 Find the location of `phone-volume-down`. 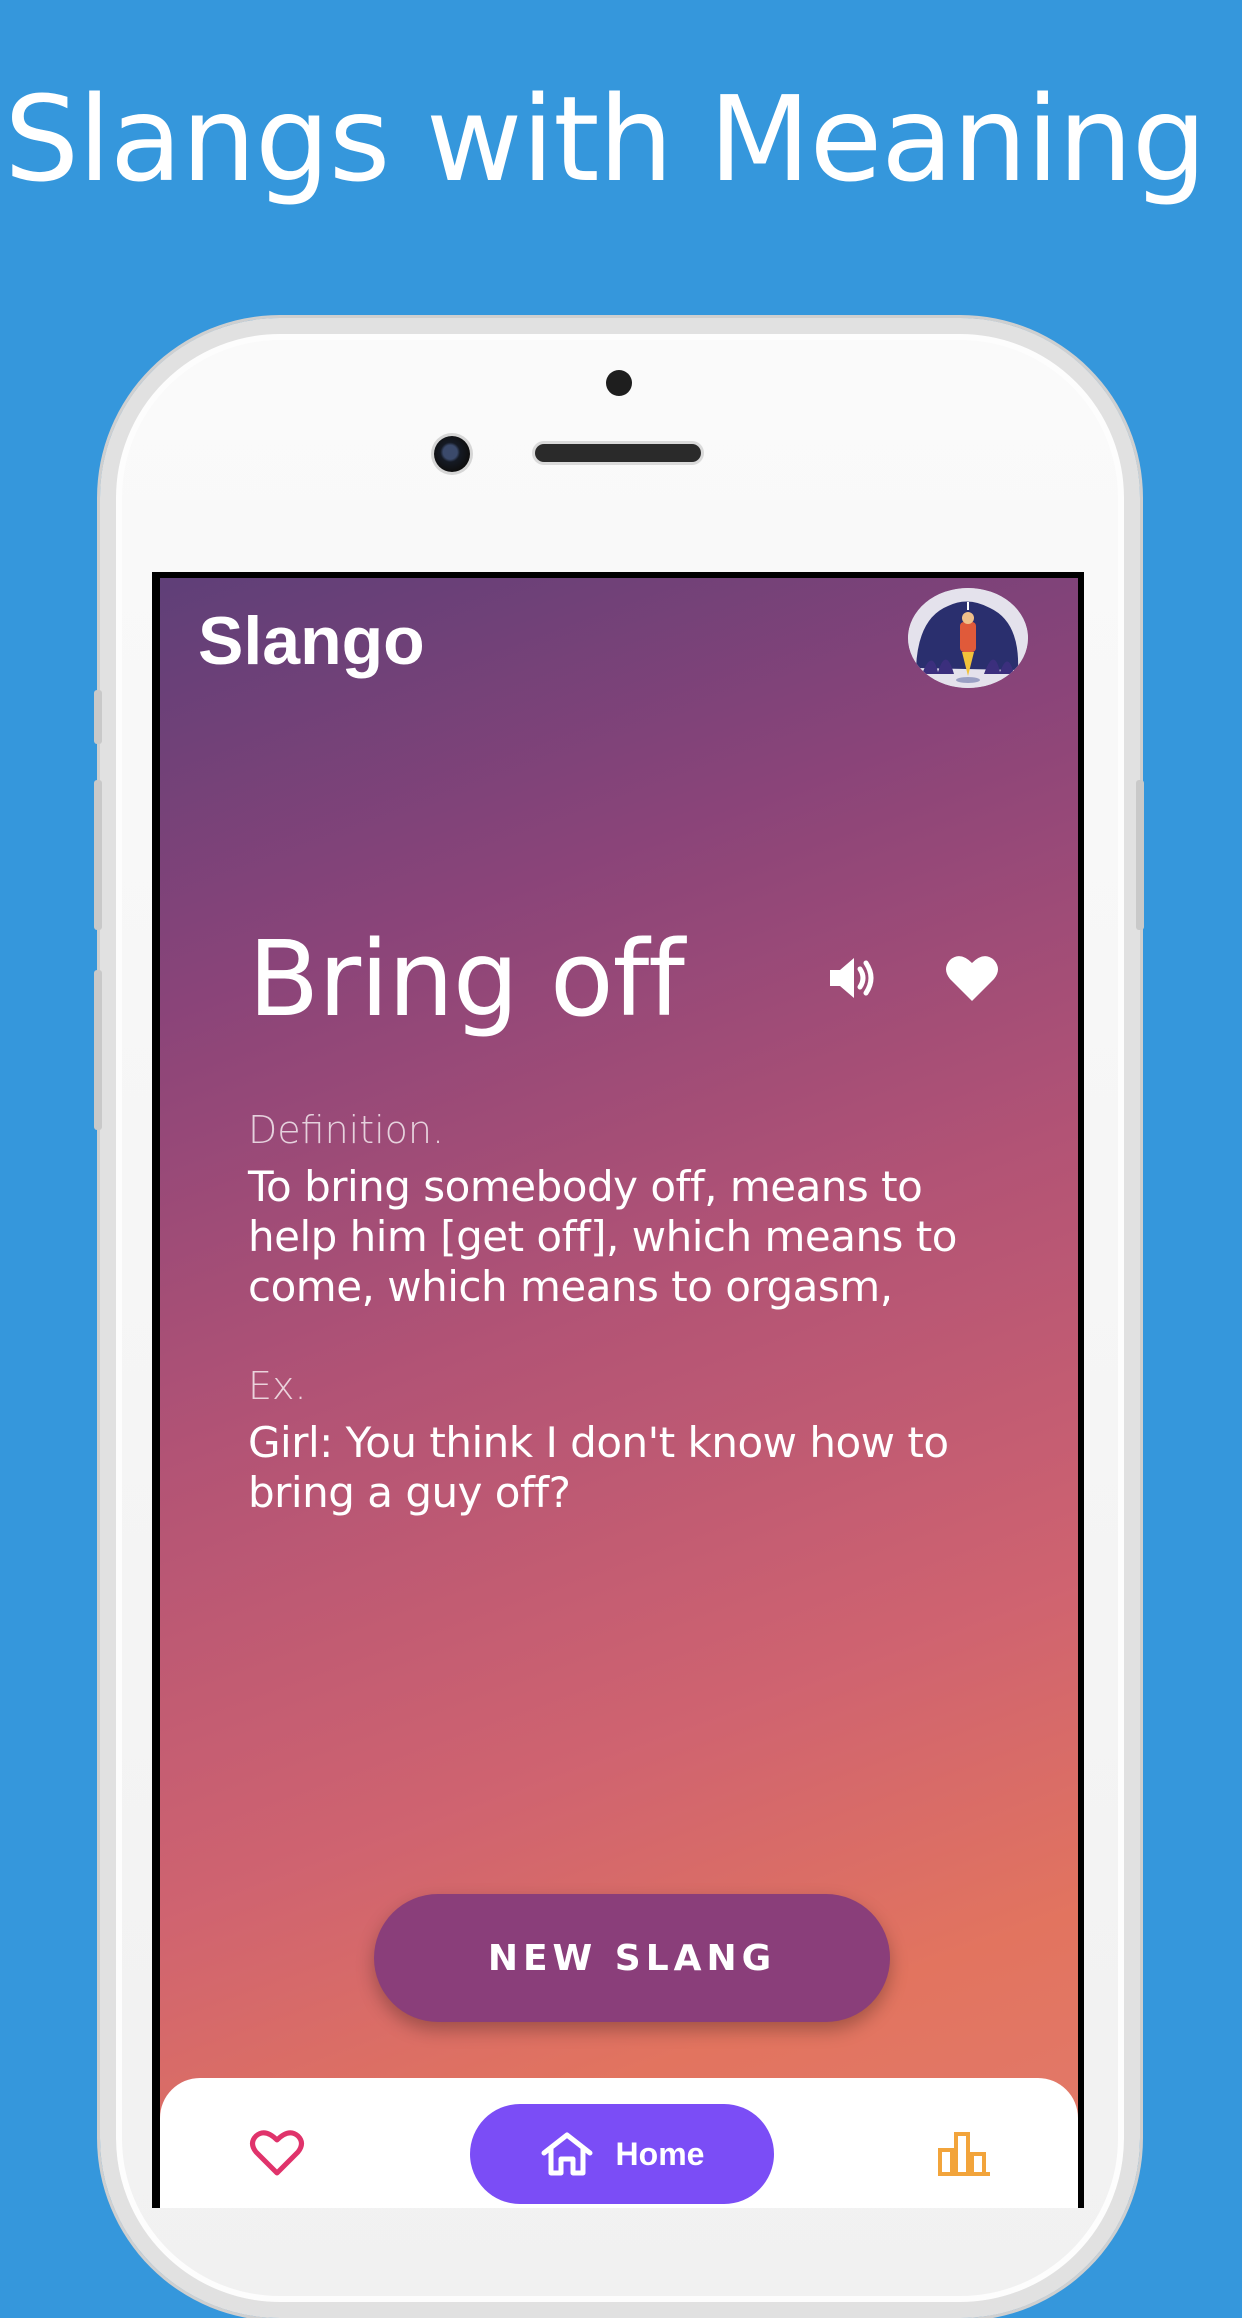

phone-volume-down is located at coordinates (98, 1050).